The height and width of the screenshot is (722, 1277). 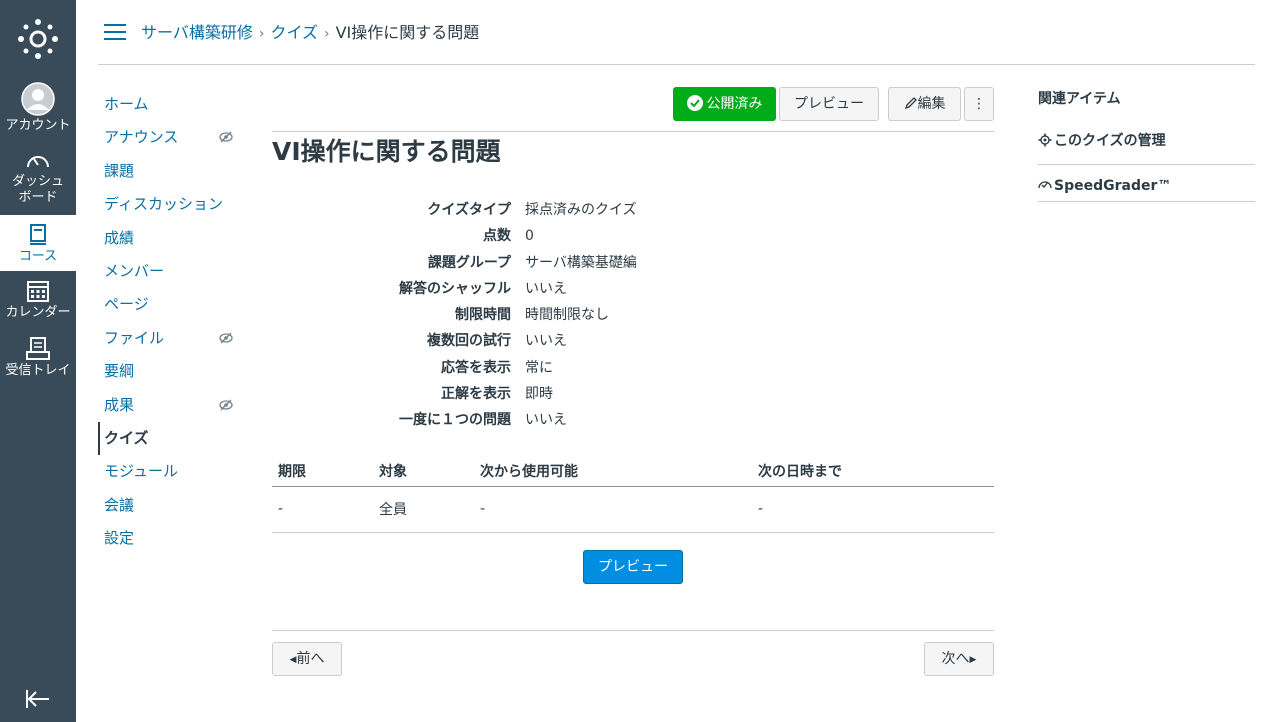 What do you see at coordinates (173, 104) in the screenshot?
I see `course-nav-home: ホーム` at bounding box center [173, 104].